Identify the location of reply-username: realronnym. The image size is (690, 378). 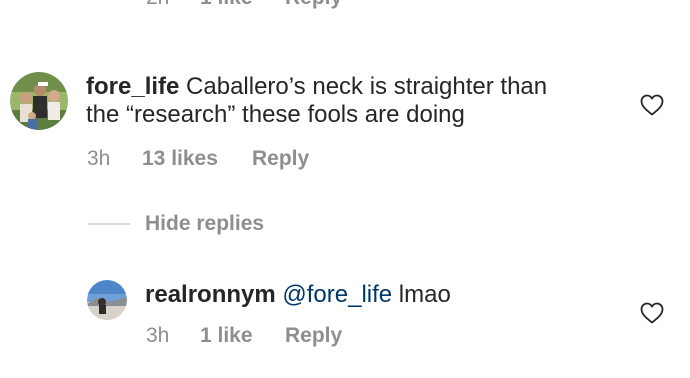
(210, 294).